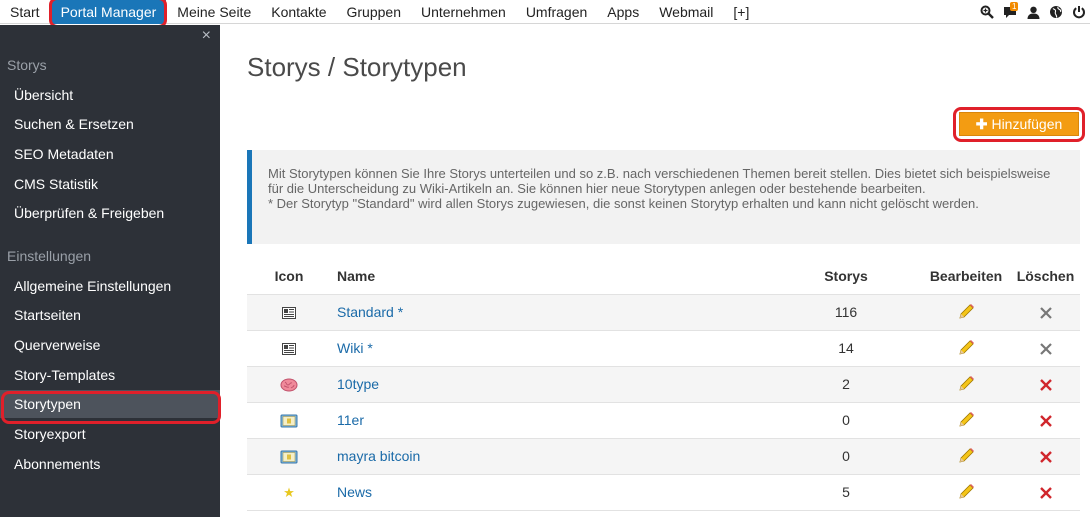 This screenshot has width=1090, height=517. Describe the element at coordinates (110, 184) in the screenshot. I see `sidebar-item-cms-statistik: CMS Statistik` at that location.